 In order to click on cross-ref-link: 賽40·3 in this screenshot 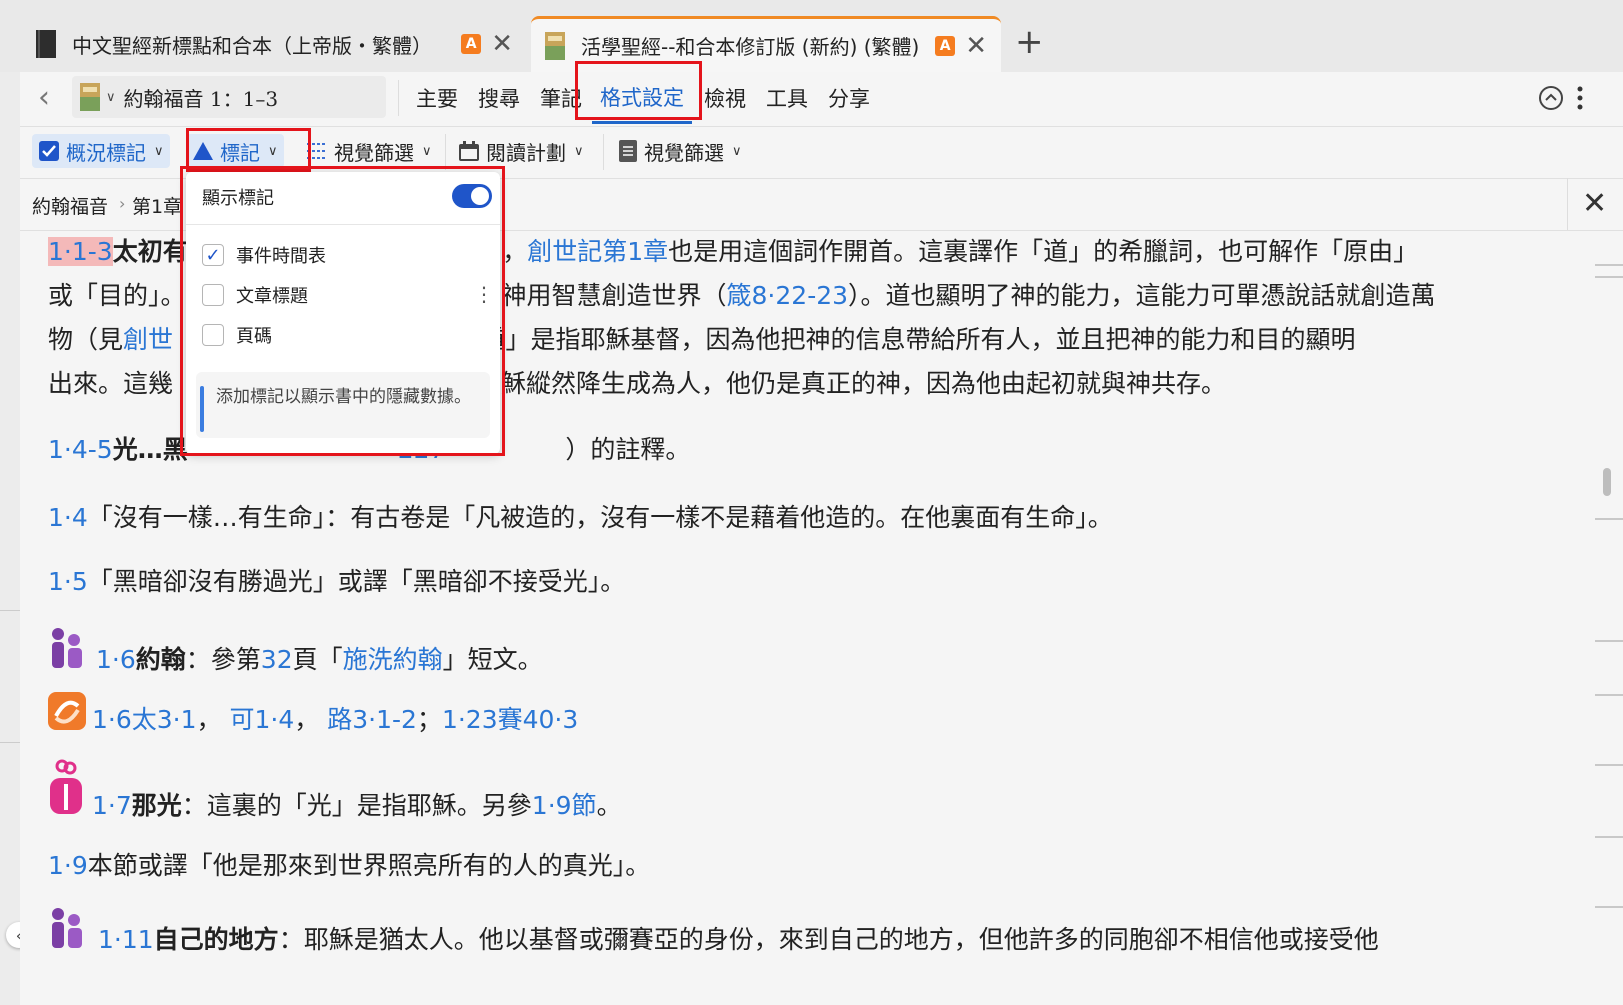, I will do `click(538, 719)`.